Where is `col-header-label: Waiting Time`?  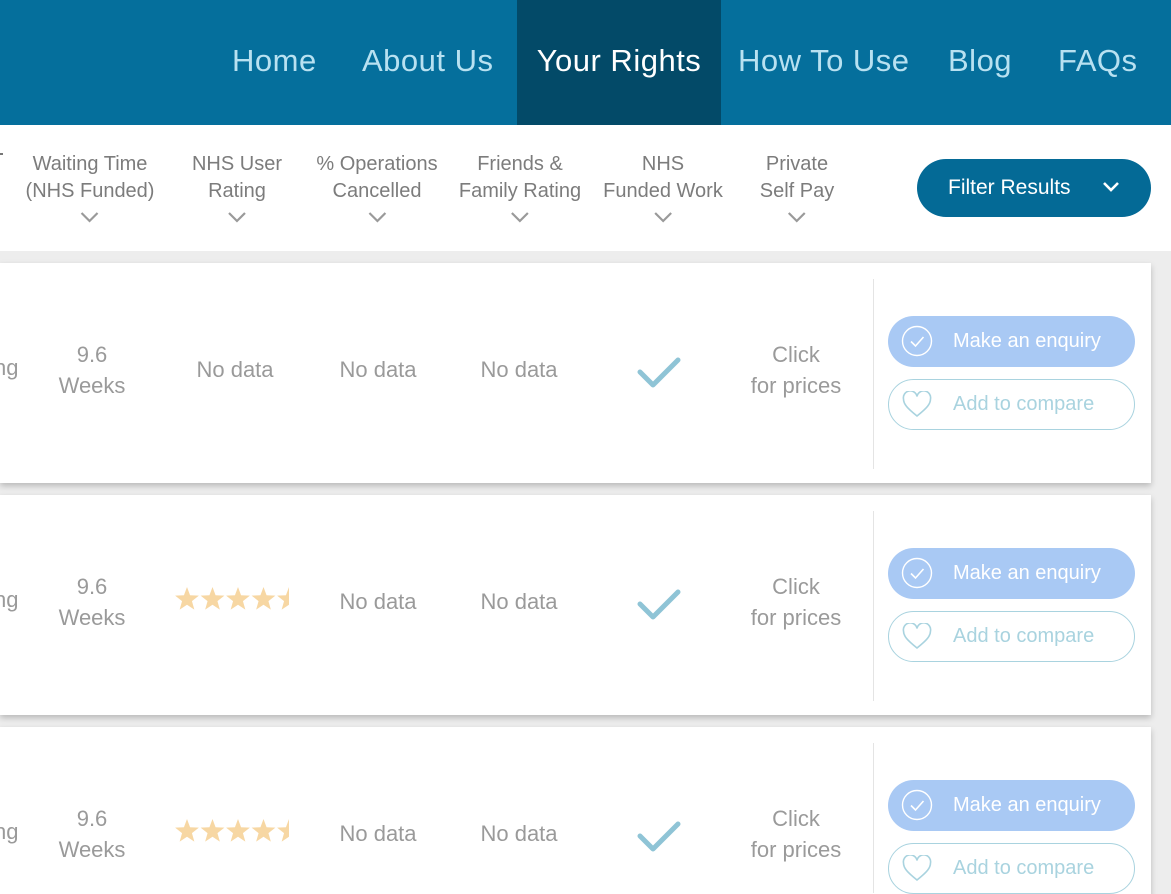 col-header-label: Waiting Time is located at coordinates (90, 164).